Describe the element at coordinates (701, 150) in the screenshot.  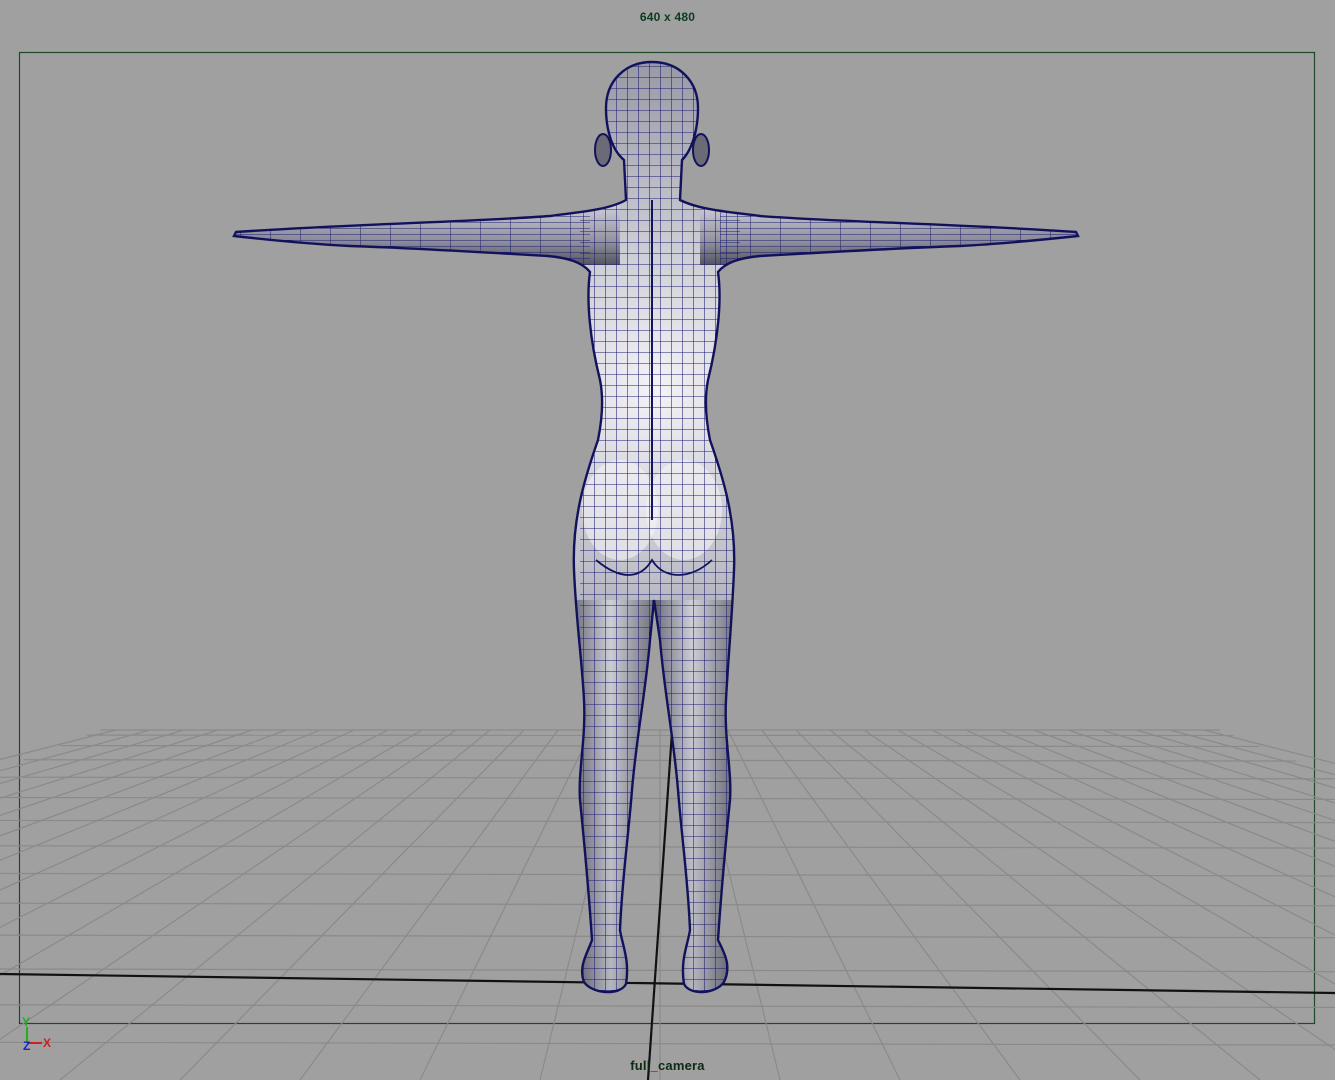
I see `ear-right` at that location.